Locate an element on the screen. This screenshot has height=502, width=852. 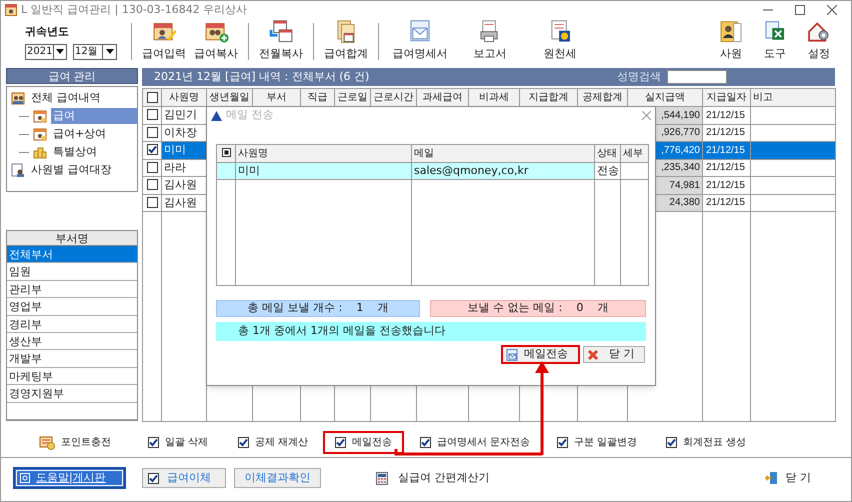
app-icon is located at coordinates (11, 10).